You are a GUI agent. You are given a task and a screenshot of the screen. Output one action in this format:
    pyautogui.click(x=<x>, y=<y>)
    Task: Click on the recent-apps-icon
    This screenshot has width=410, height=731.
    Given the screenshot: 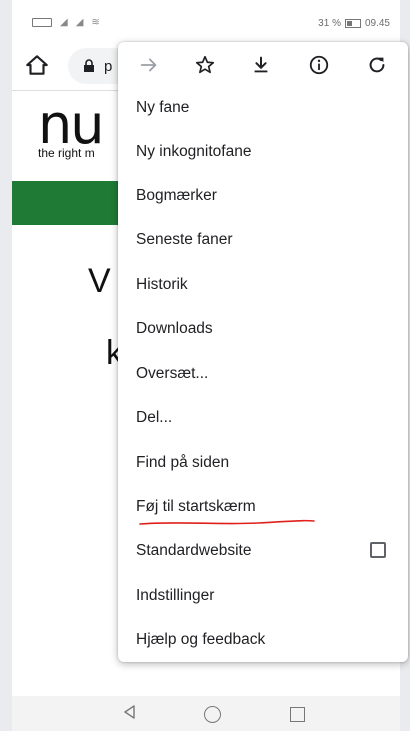 What is the action you would take?
    pyautogui.click(x=297, y=714)
    